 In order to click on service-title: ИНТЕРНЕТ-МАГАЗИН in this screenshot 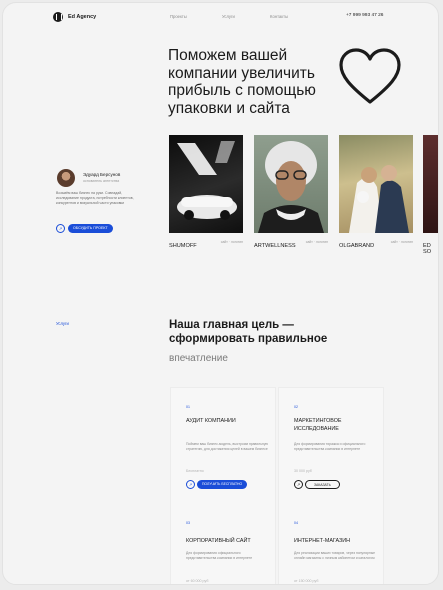, I will do `click(322, 541)`.